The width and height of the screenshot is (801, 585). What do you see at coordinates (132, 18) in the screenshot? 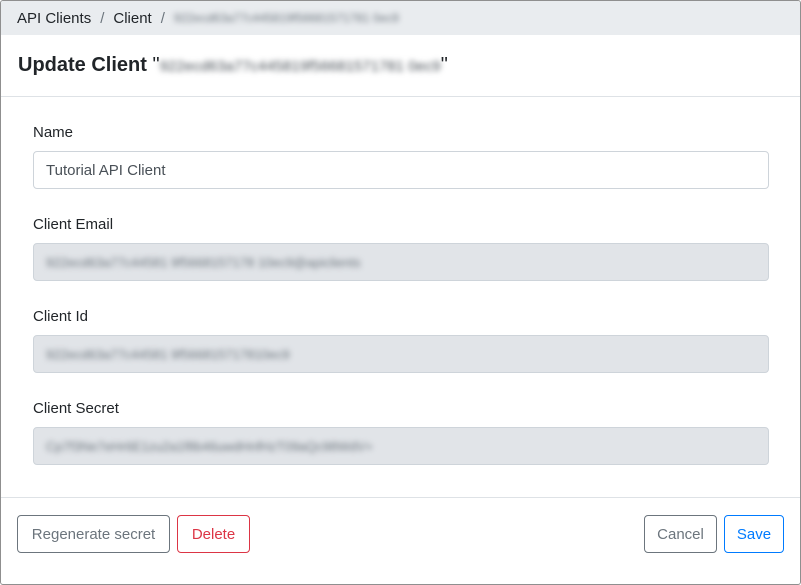
I see `breadcrumb-item-client: Client` at bounding box center [132, 18].